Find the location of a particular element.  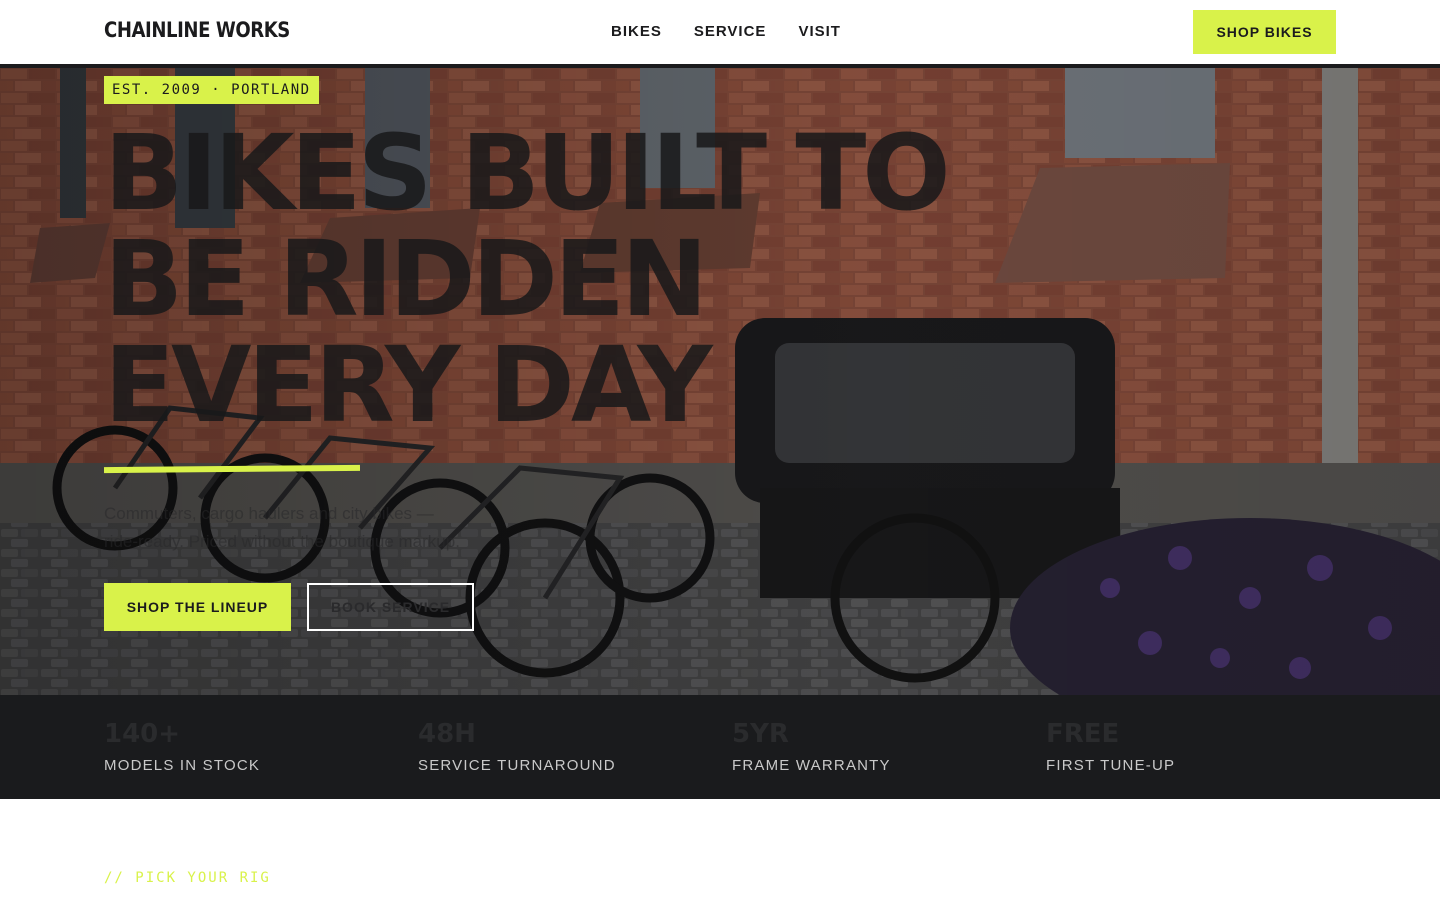

headline-line-3: EVERY DAY is located at coordinates (408, 385).